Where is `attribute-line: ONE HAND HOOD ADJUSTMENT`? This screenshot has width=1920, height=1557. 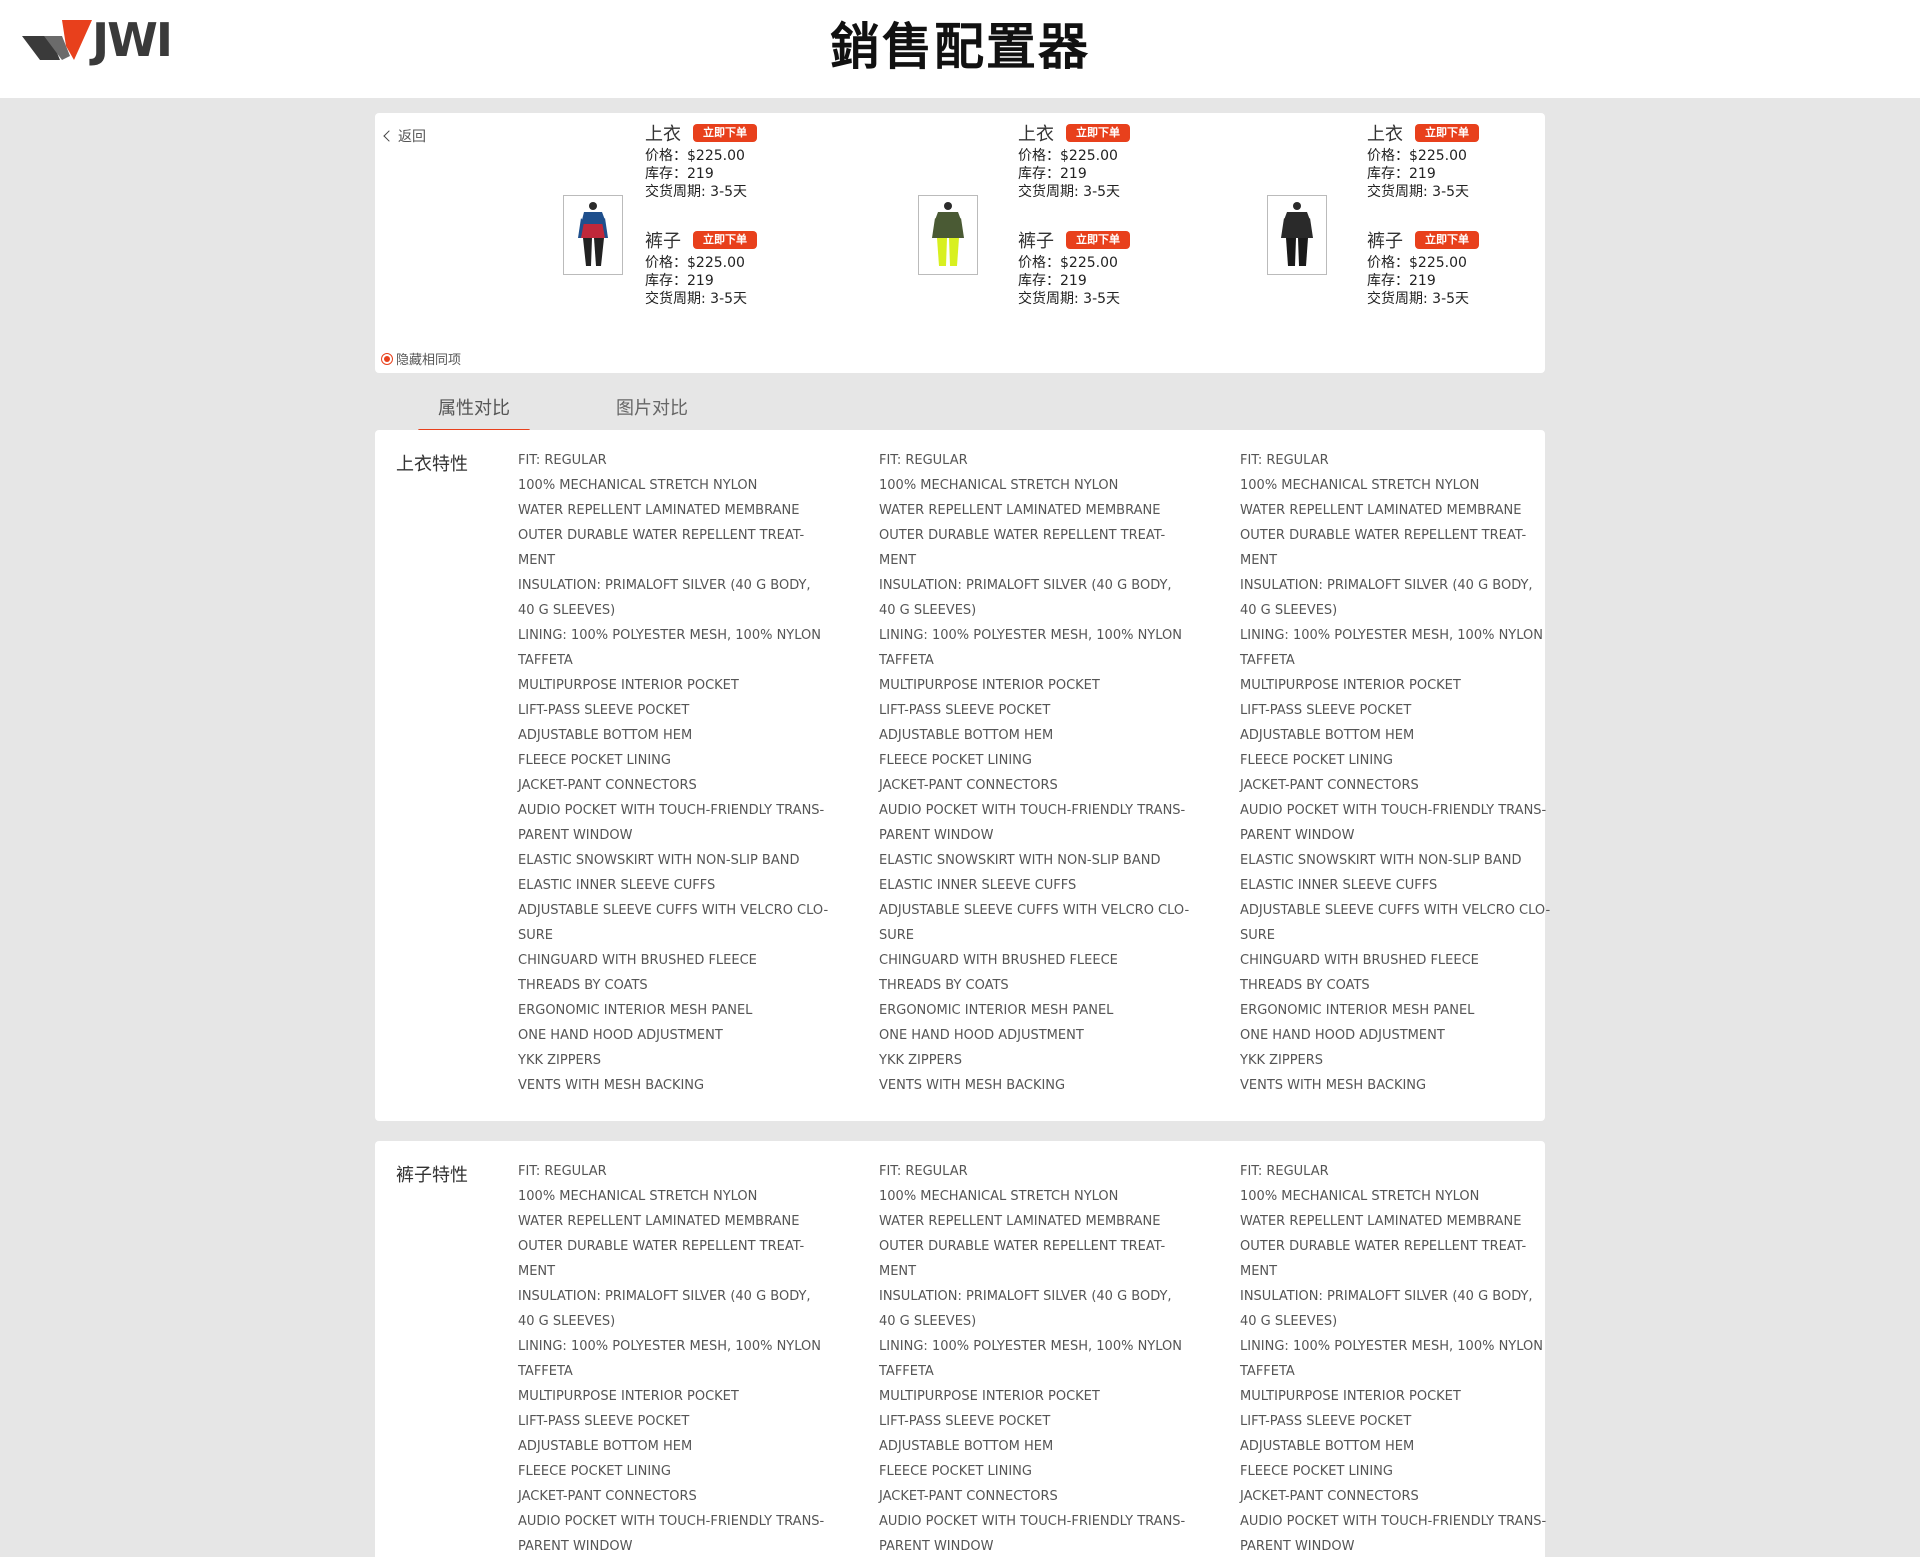 attribute-line: ONE HAND HOOD ADJUSTMENT is located at coordinates (981, 1035).